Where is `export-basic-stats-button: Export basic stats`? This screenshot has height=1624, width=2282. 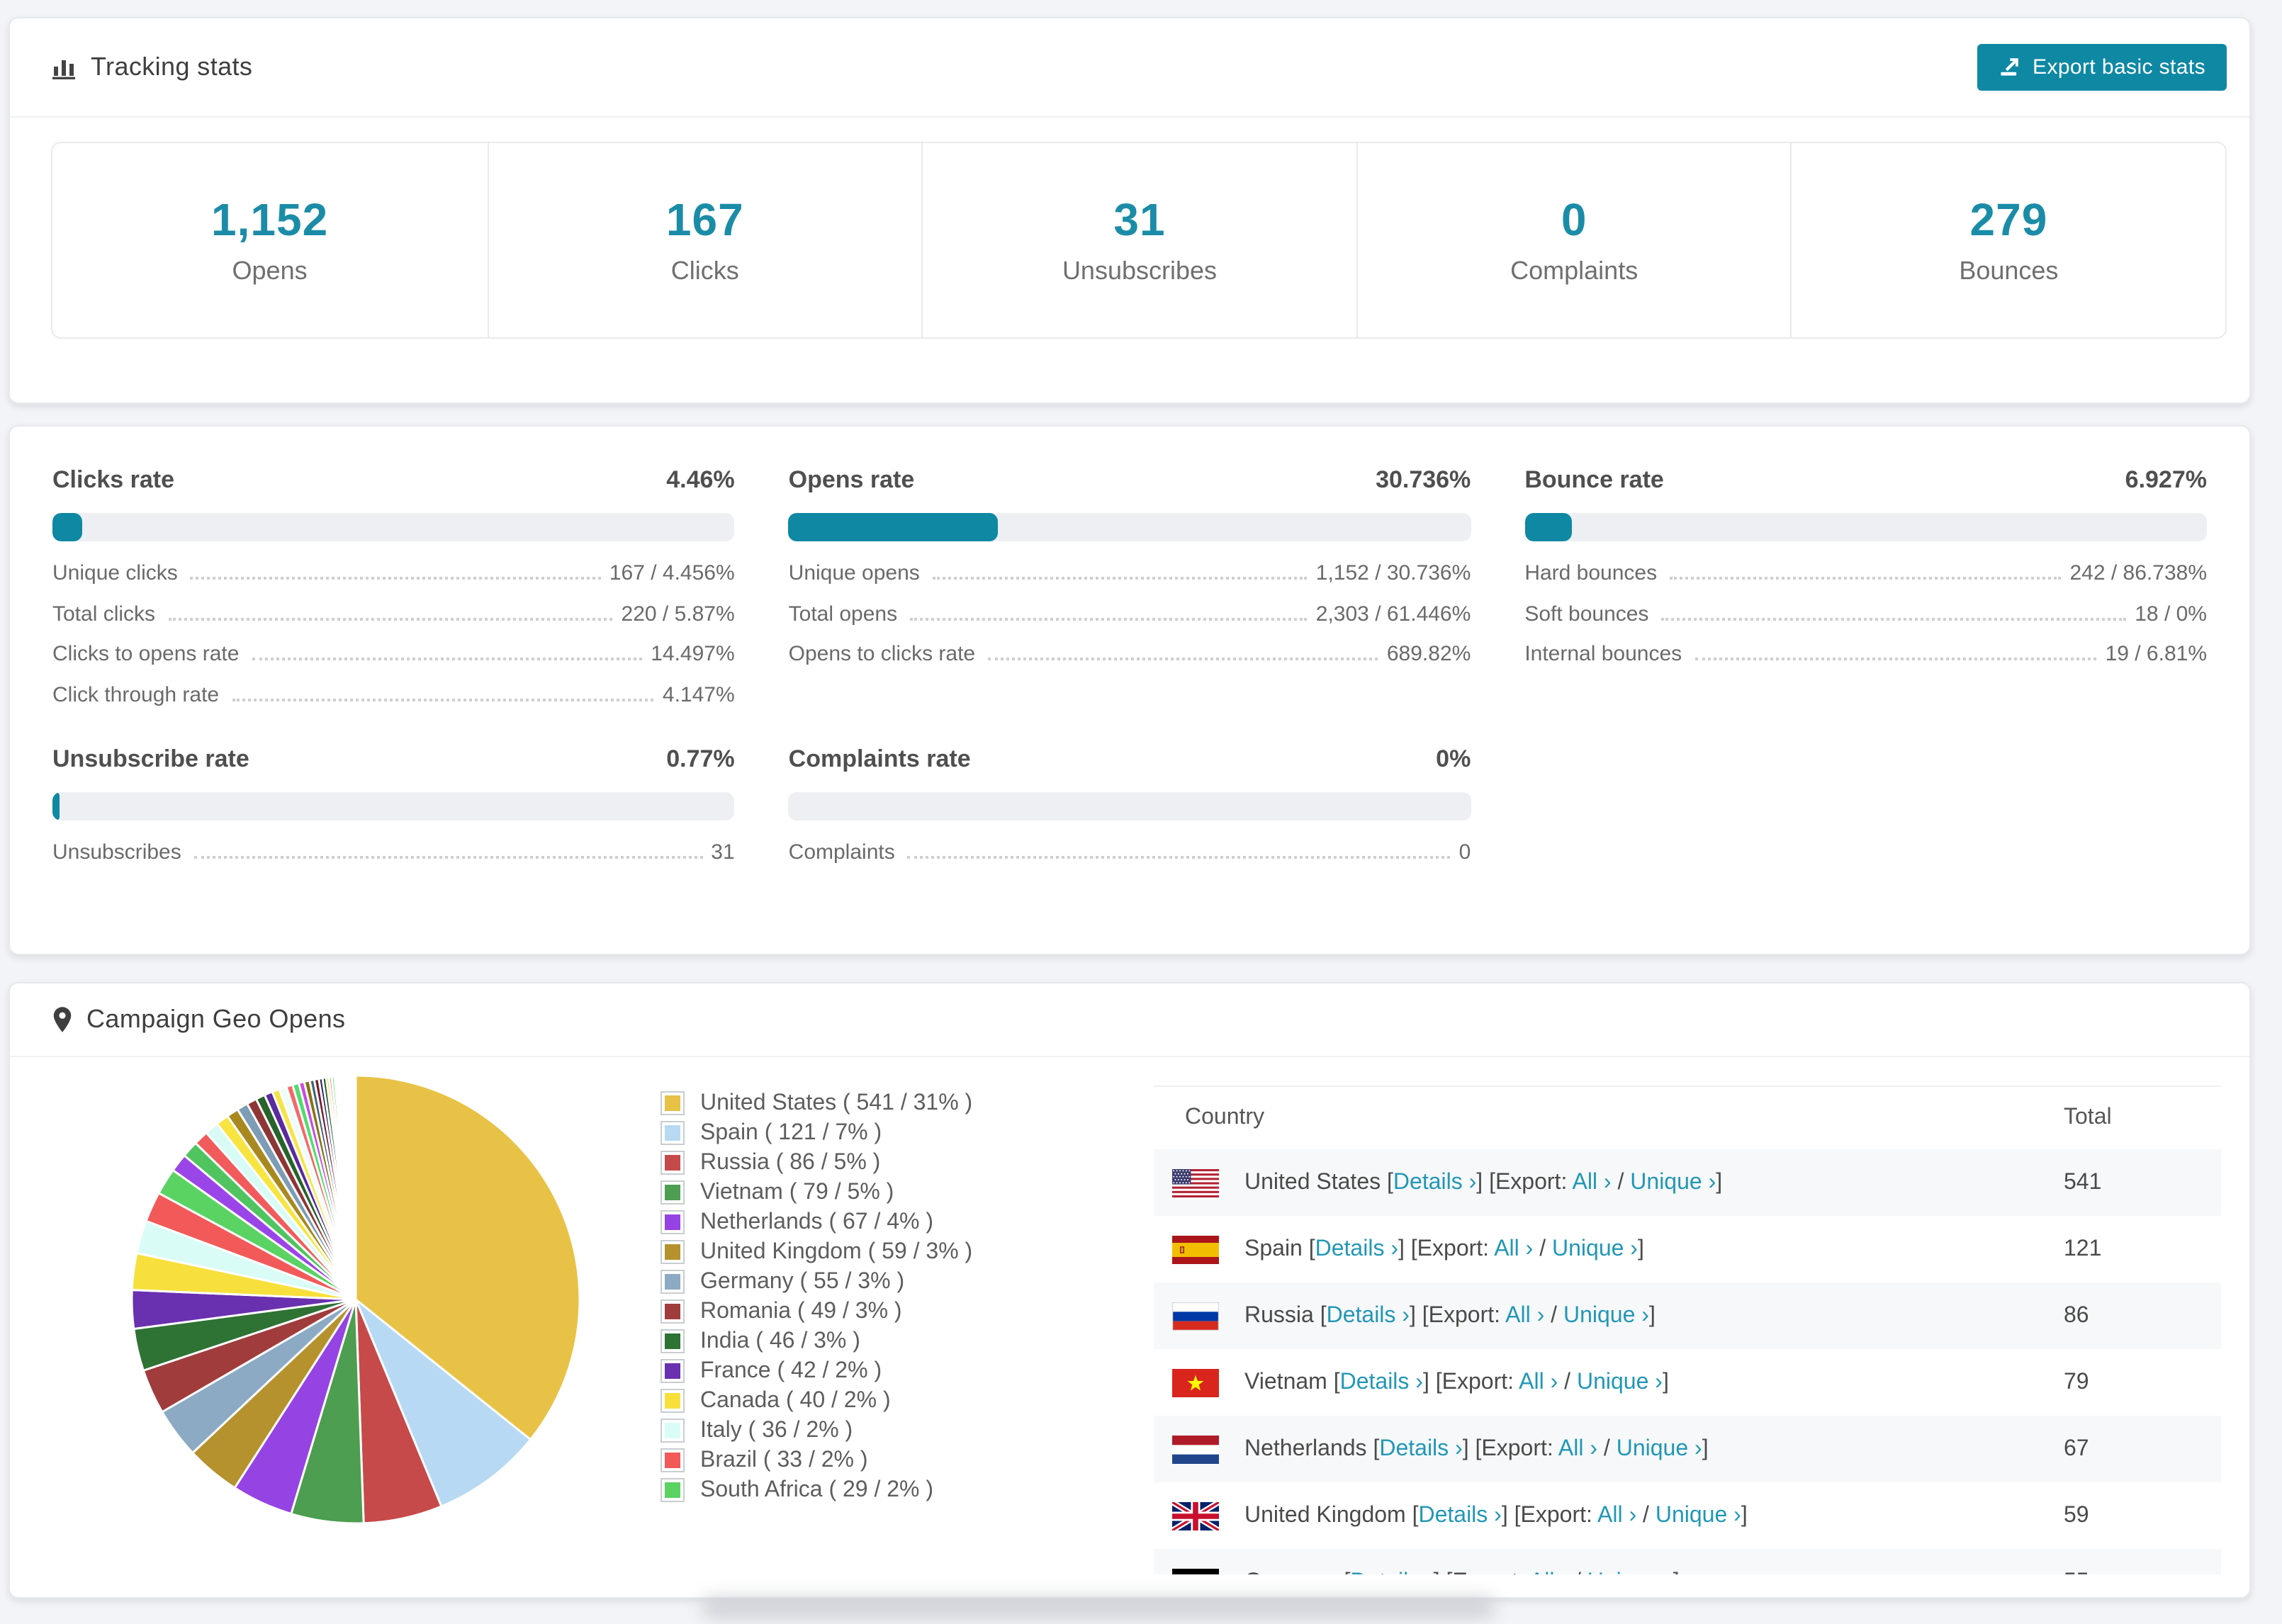 export-basic-stats-button: Export basic stats is located at coordinates (2102, 67).